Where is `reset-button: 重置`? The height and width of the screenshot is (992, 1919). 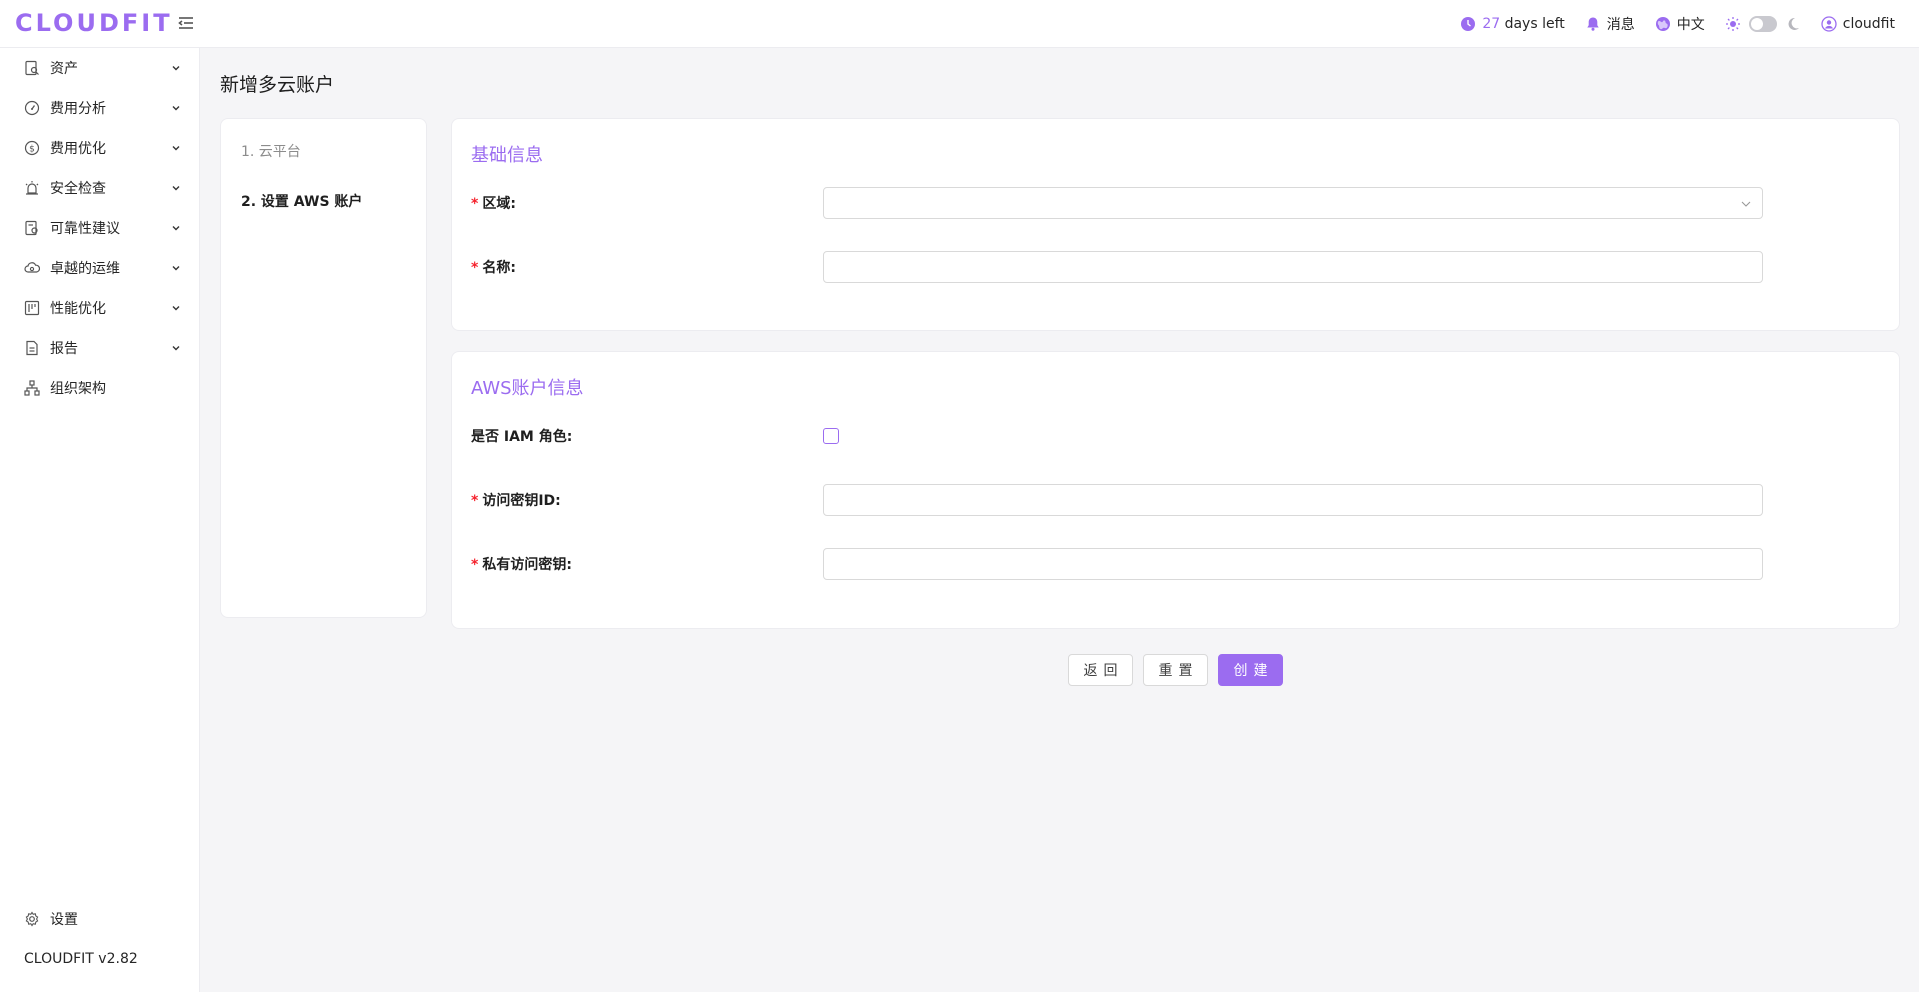 reset-button: 重置 is located at coordinates (1175, 670).